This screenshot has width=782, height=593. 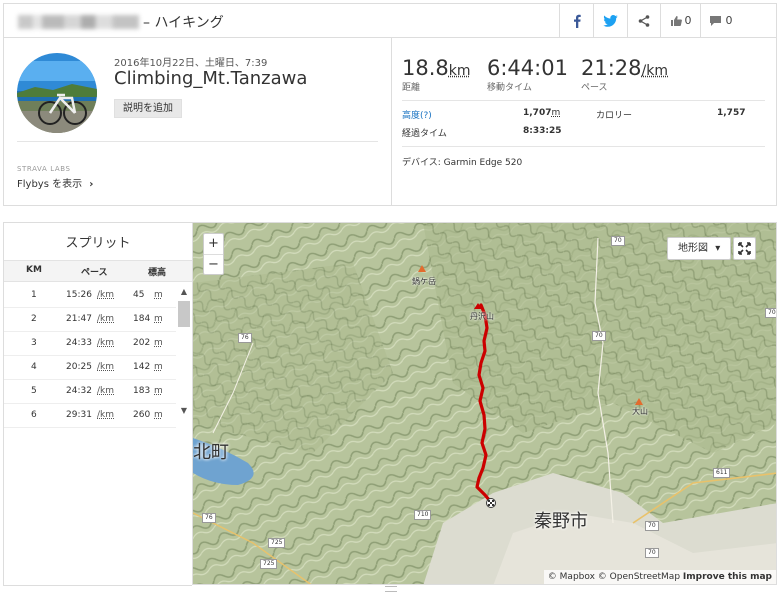 I want to click on split-pace: 21:47, so click(x=79, y=319).